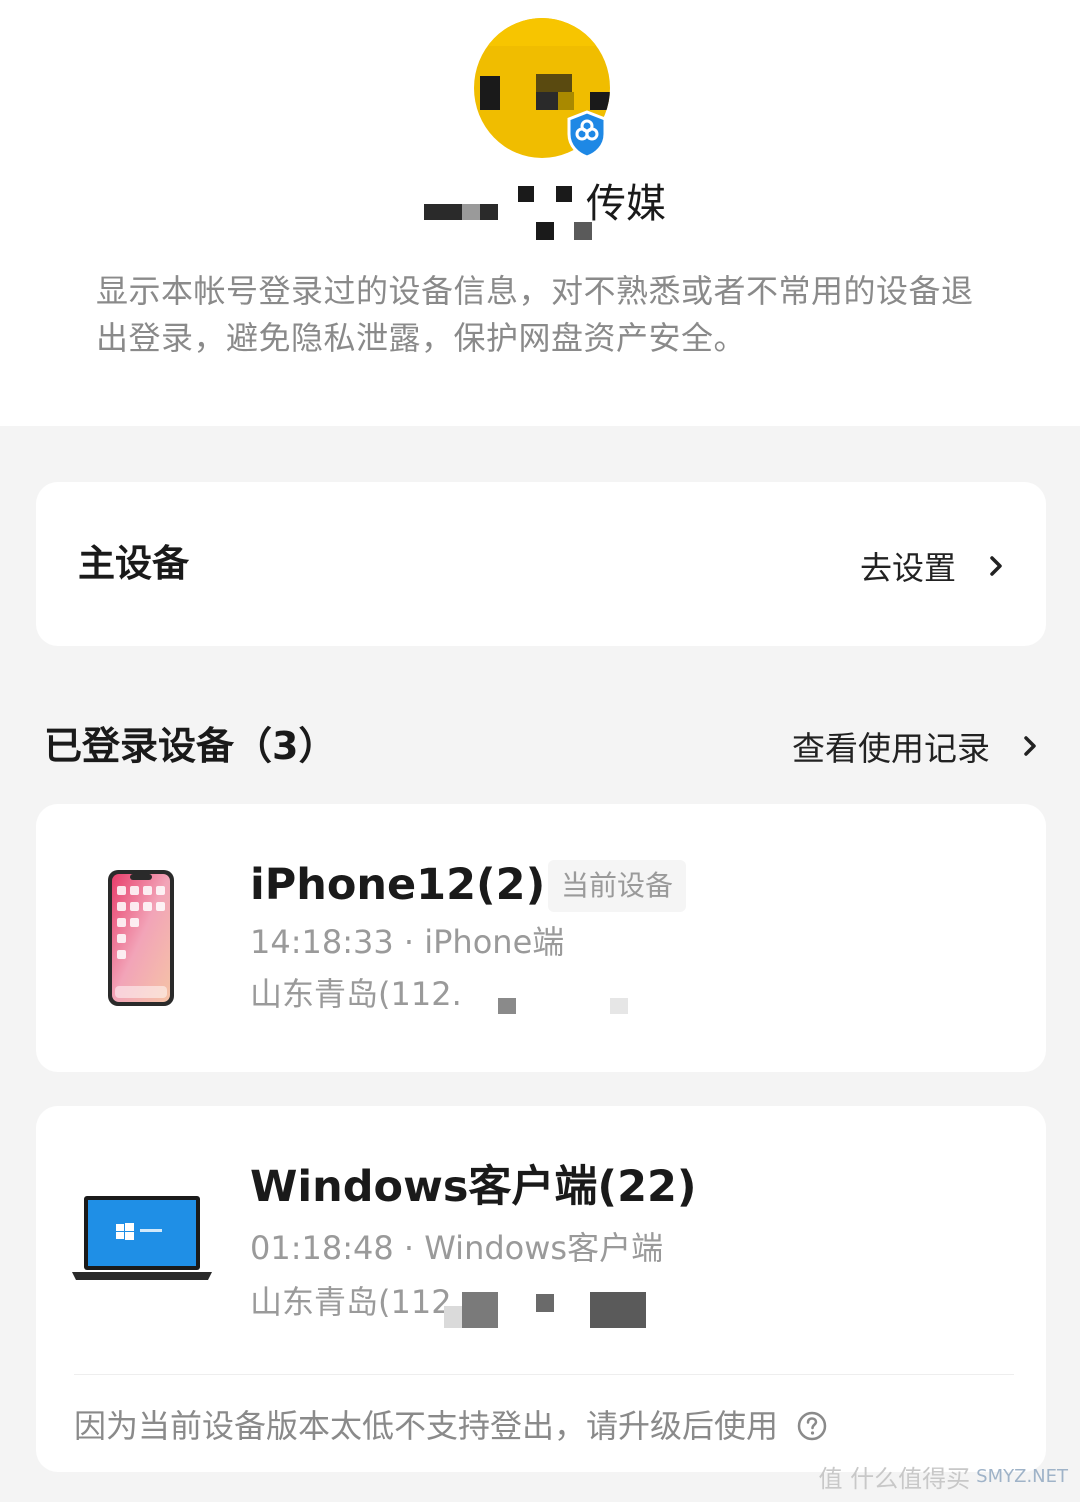  Describe the element at coordinates (142, 1238) in the screenshot. I see `laptop-icon` at that location.